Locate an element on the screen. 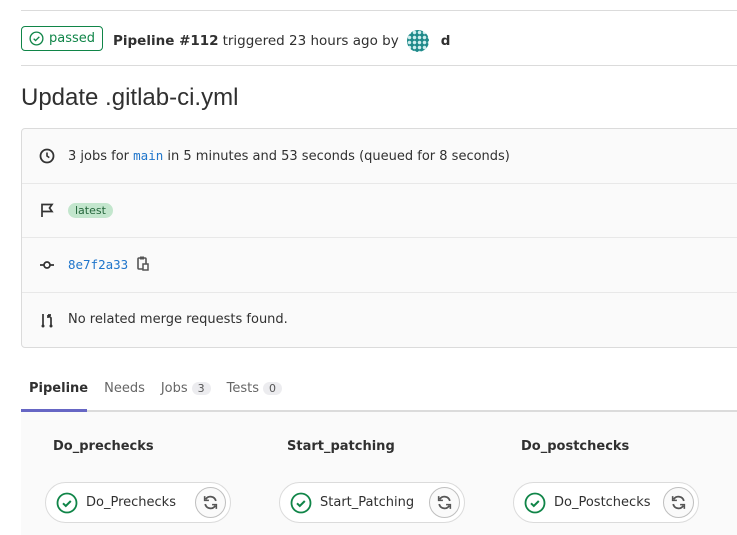 Image resolution: width=737 pixels, height=535 pixels. pipeline-tabs: Pipeline Needs Jobs 3 Tests 0 is located at coordinates (155, 387).